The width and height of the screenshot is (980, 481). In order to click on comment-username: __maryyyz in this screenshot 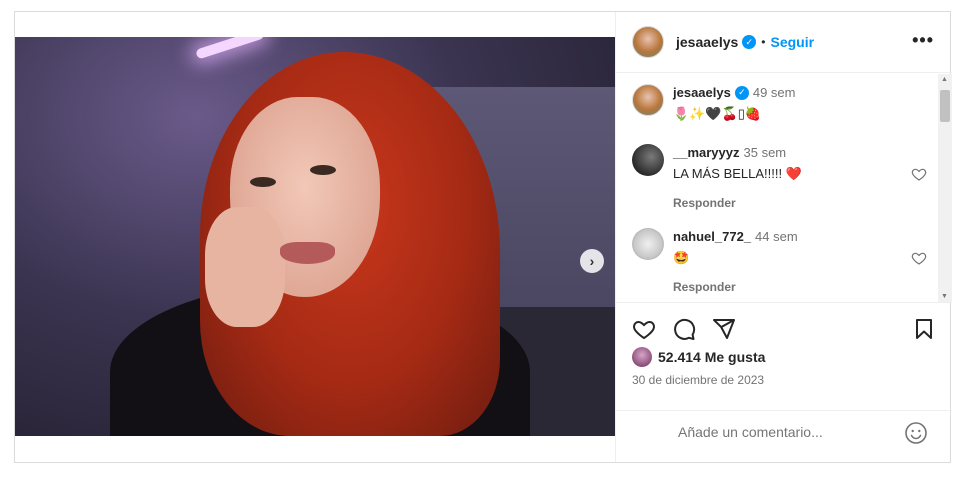, I will do `click(706, 152)`.